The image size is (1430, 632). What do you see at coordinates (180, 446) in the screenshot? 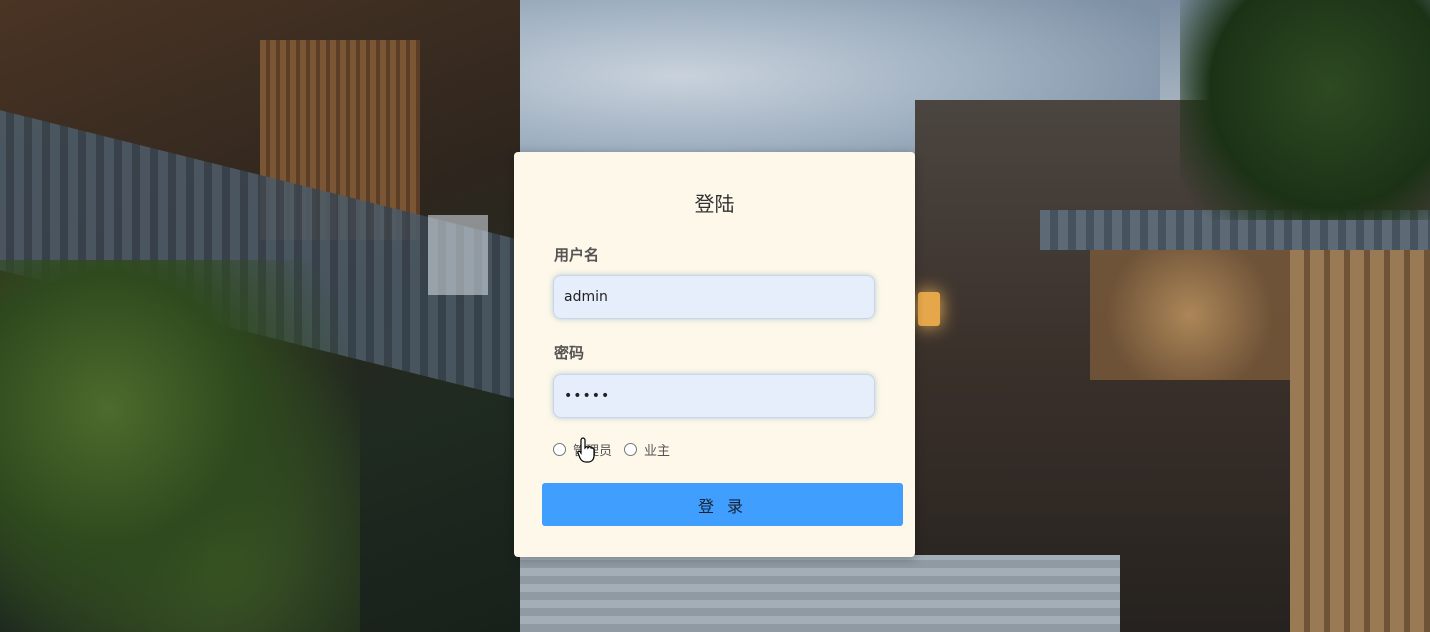
I see `foliage` at bounding box center [180, 446].